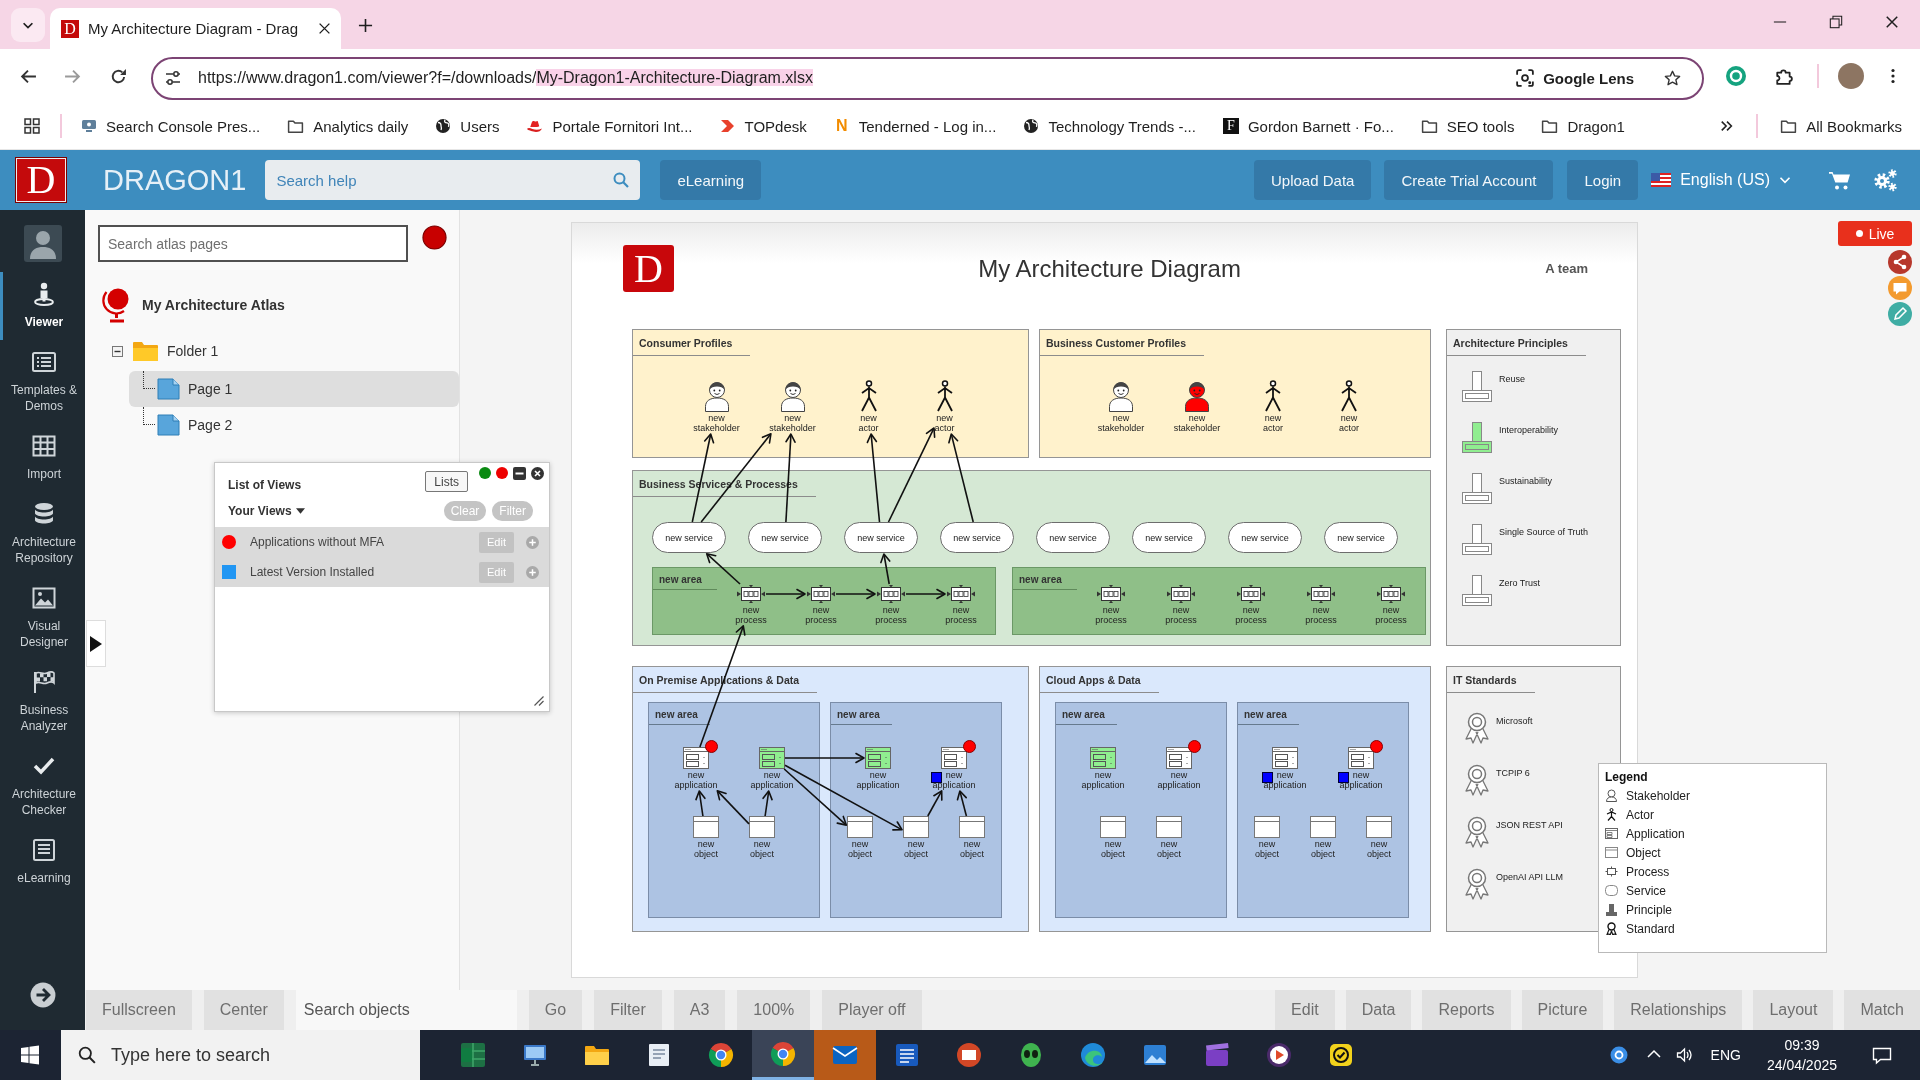 The image size is (1920, 1080). Describe the element at coordinates (72, 76) in the screenshot. I see `forward-arrow-icon` at that location.